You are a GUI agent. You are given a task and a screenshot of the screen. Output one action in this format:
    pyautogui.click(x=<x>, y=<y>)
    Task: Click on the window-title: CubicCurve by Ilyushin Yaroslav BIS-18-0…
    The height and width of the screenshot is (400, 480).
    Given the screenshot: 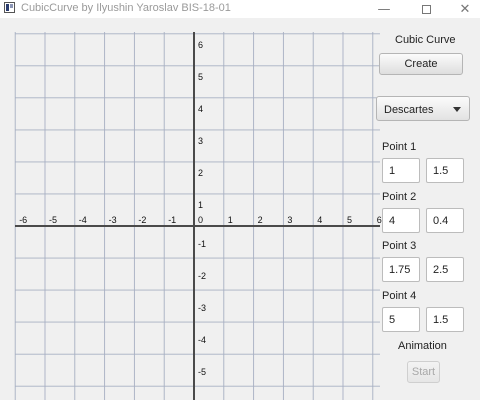 What is the action you would take?
    pyautogui.click(x=126, y=8)
    